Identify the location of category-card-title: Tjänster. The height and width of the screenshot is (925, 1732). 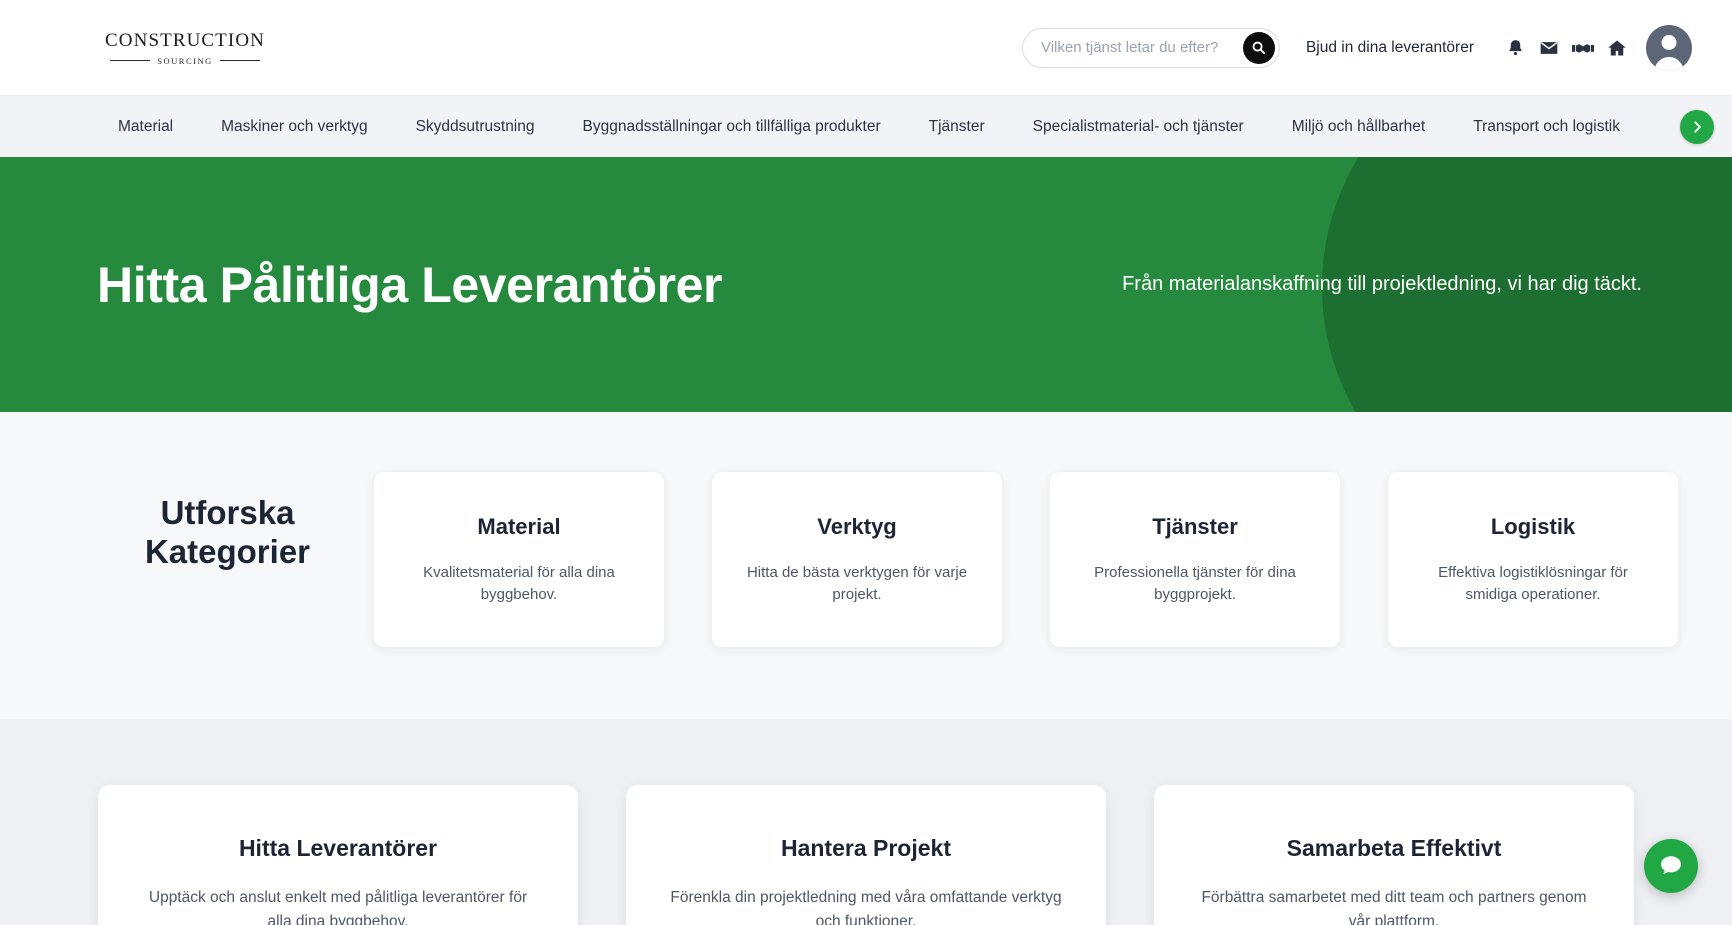
(1195, 526).